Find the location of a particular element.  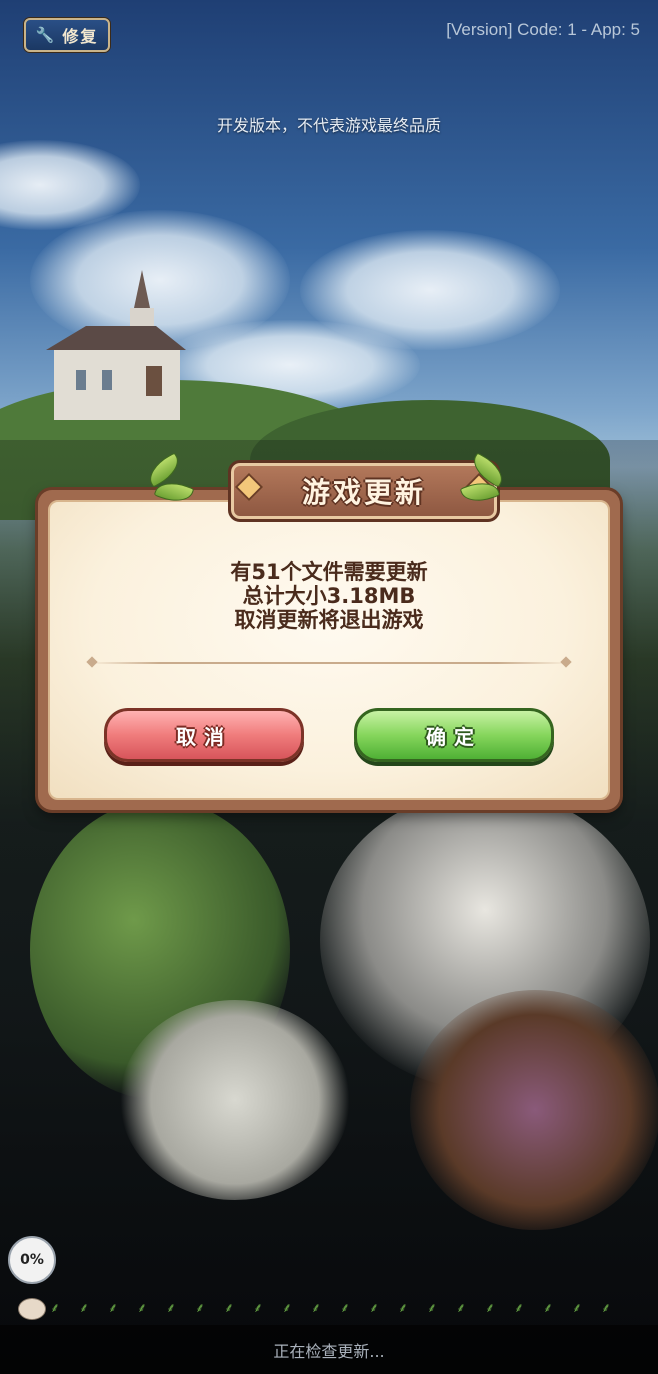

repair-button: 🔧 修复 is located at coordinates (67, 35).